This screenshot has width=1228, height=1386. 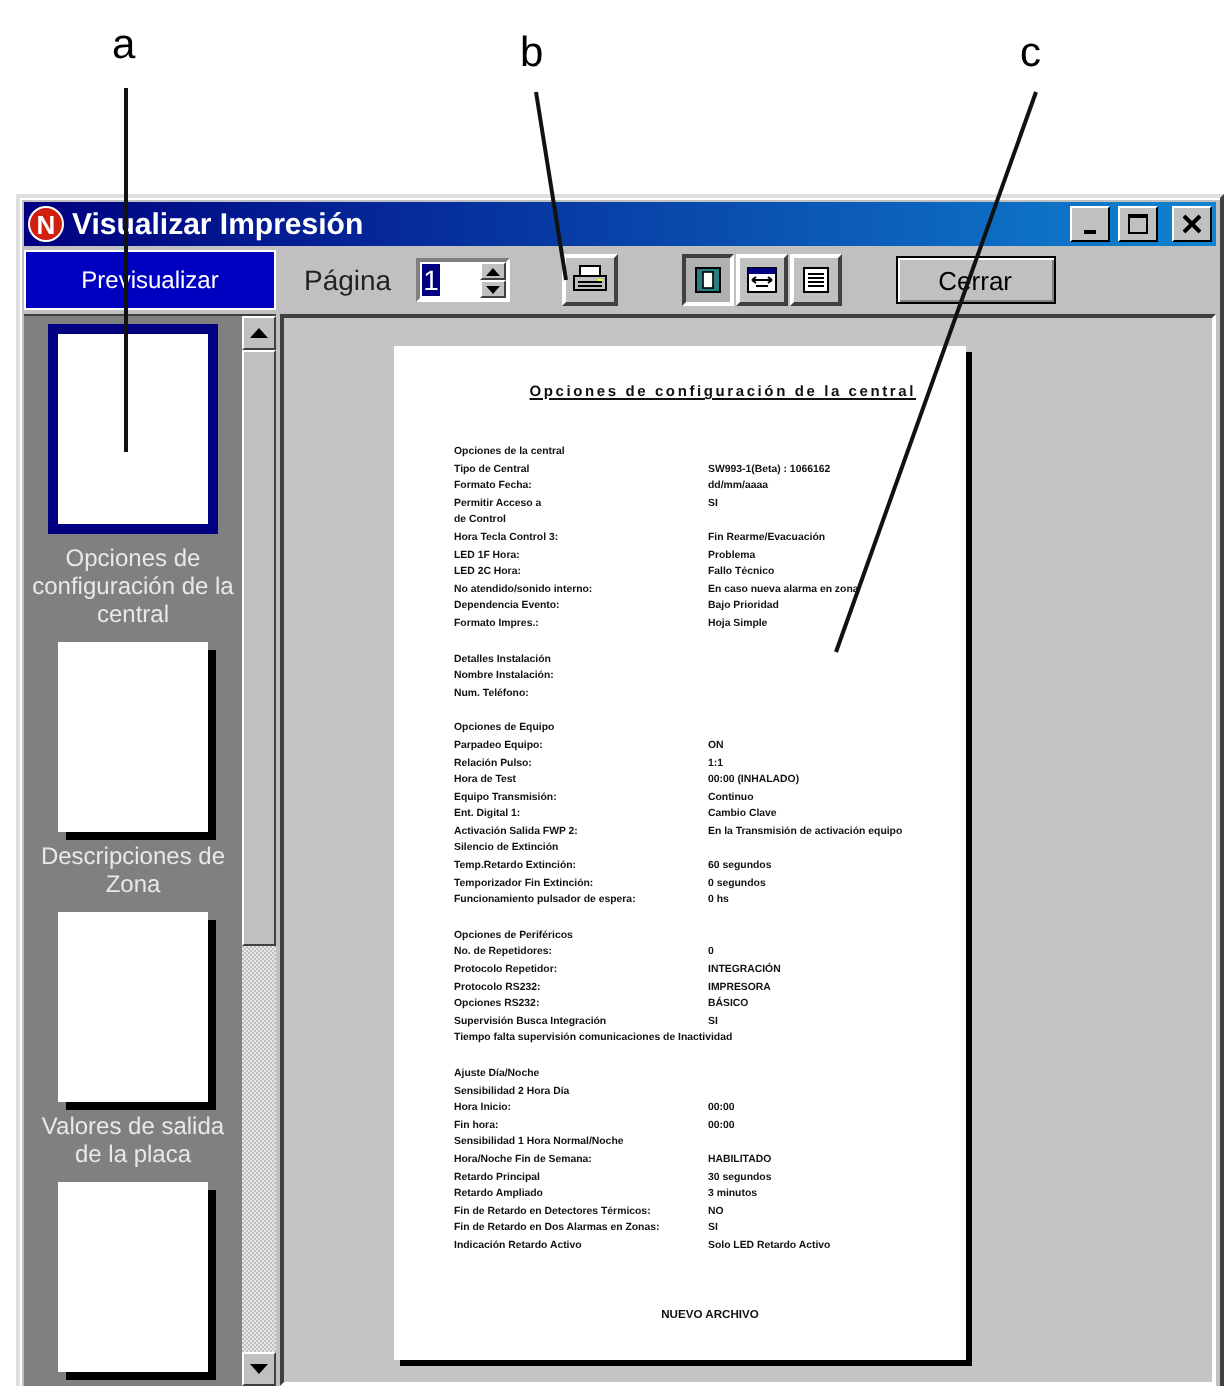 I want to click on page-label: Página, so click(x=348, y=280).